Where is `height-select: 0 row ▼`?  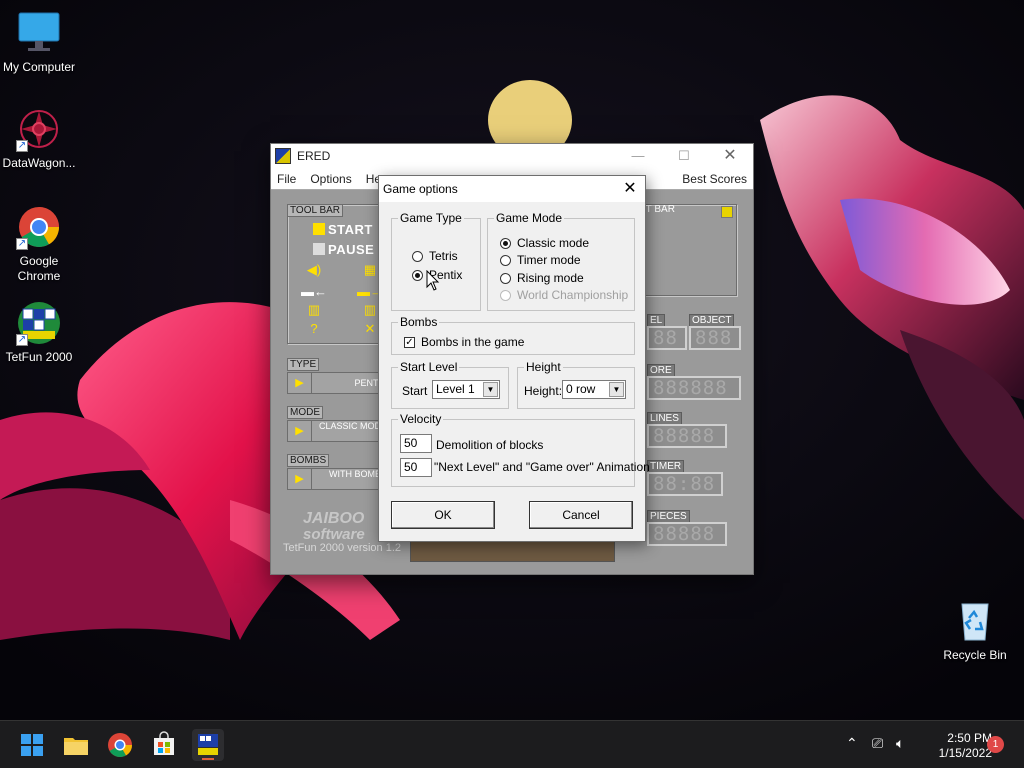 height-select: 0 row ▼ is located at coordinates (594, 389).